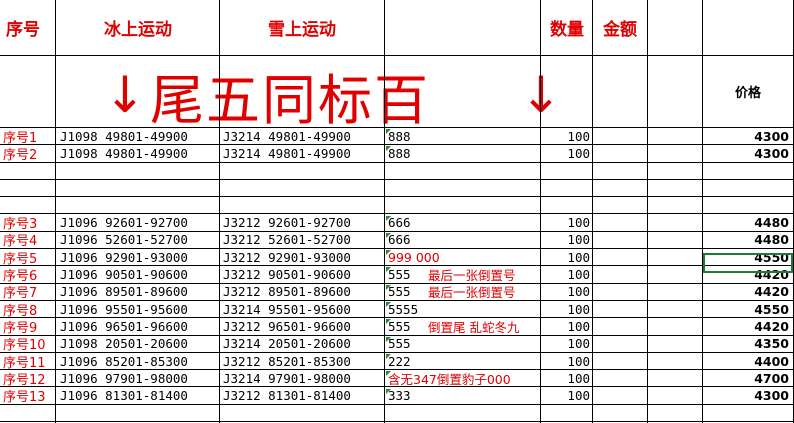 This screenshot has height=423, width=794. Describe the element at coordinates (20, 137) in the screenshot. I see `row-seq: 序号1` at that location.